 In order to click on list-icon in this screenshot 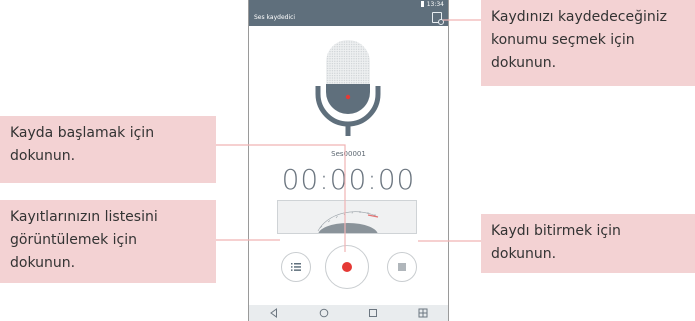, I will do `click(296, 267)`.